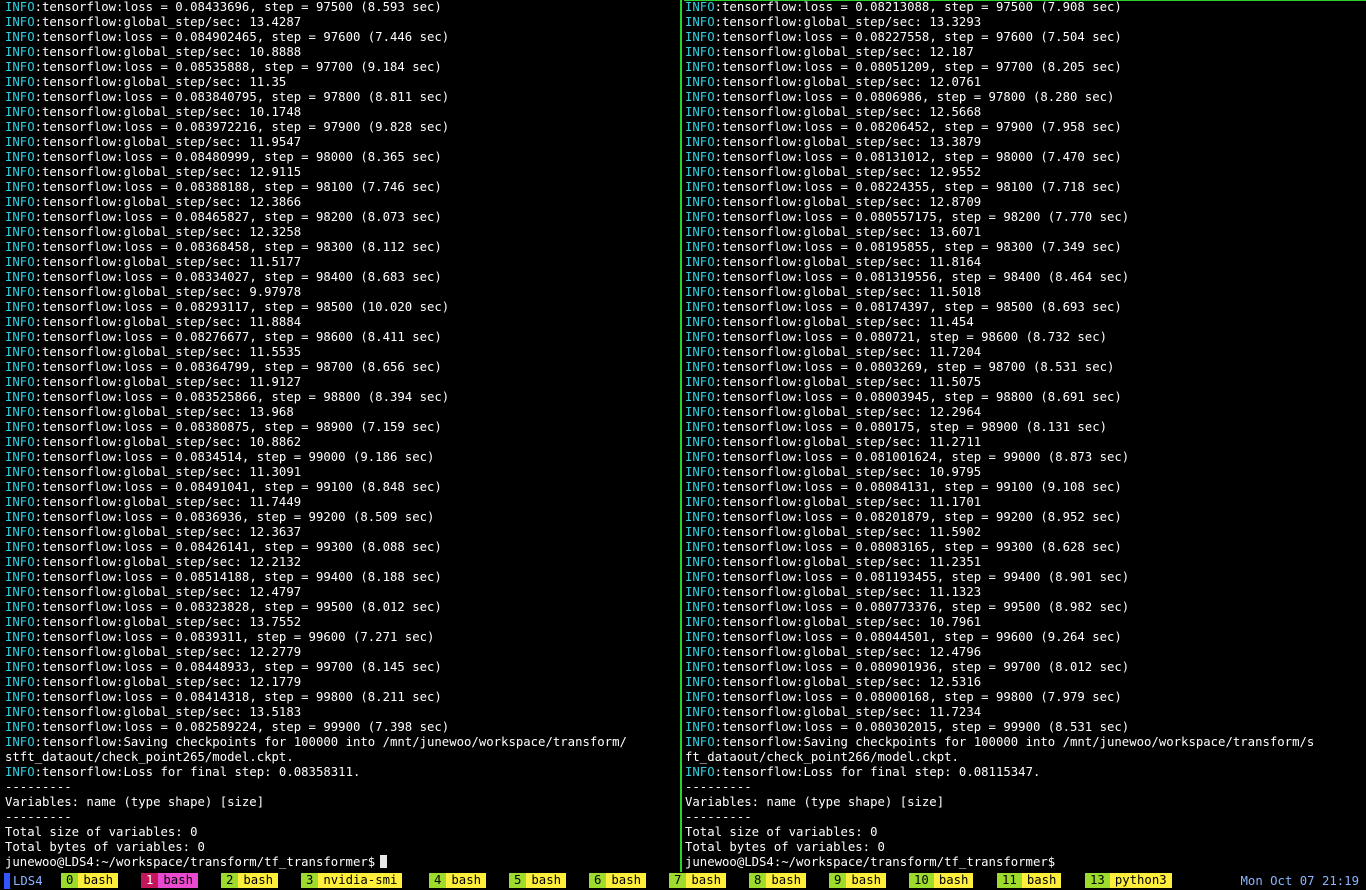 Image resolution: width=1366 pixels, height=890 pixels. Describe the element at coordinates (538, 880) in the screenshot. I see `window-tab-5: 5 bash` at that location.